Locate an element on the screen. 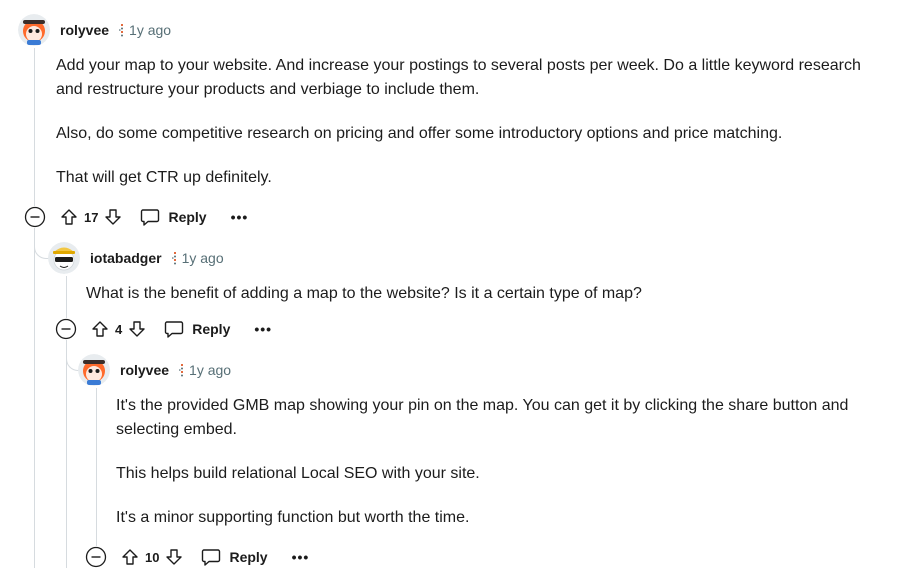 Image resolution: width=907 pixels, height=571 pixels. avatar-iotabadger-icon is located at coordinates (64, 258).